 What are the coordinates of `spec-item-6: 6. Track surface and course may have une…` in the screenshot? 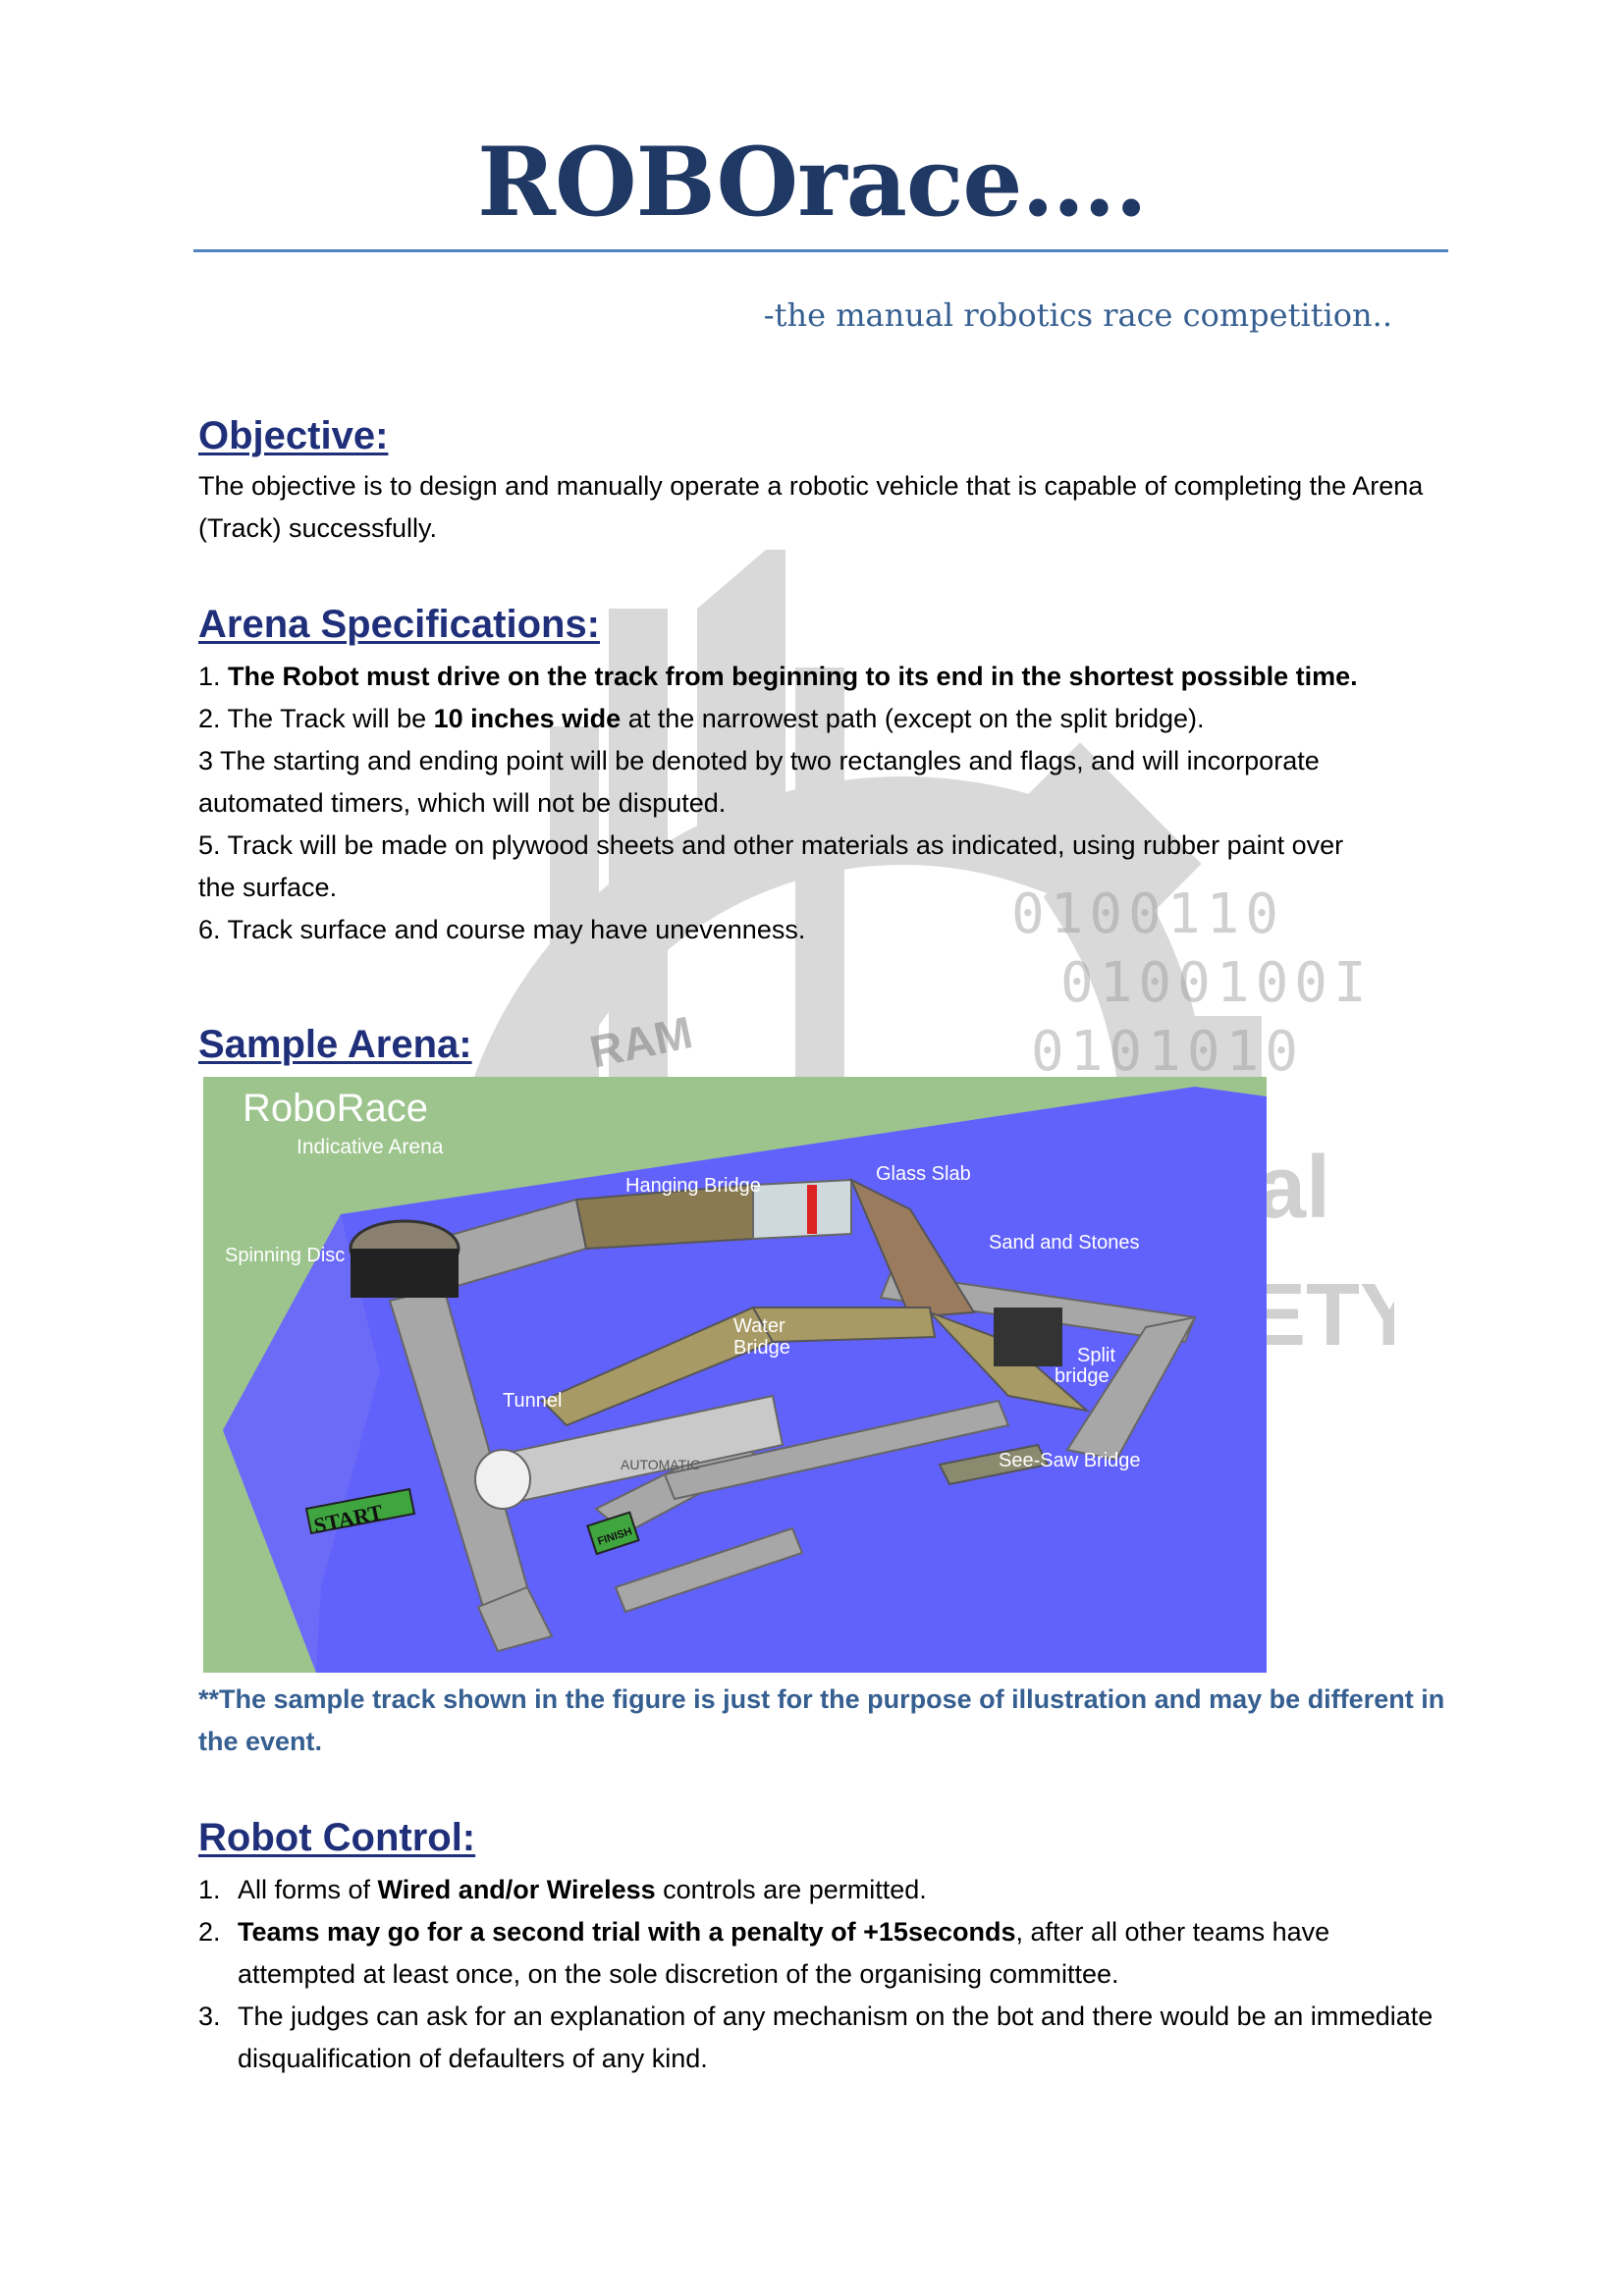 It's located at (502, 929).